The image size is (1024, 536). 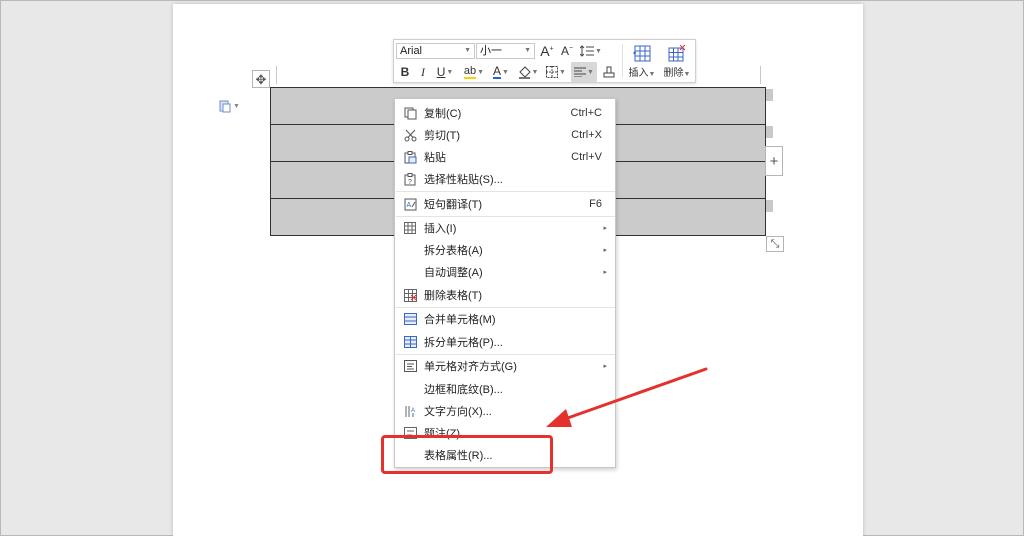 I want to click on paste-icon, so click(x=410, y=156).